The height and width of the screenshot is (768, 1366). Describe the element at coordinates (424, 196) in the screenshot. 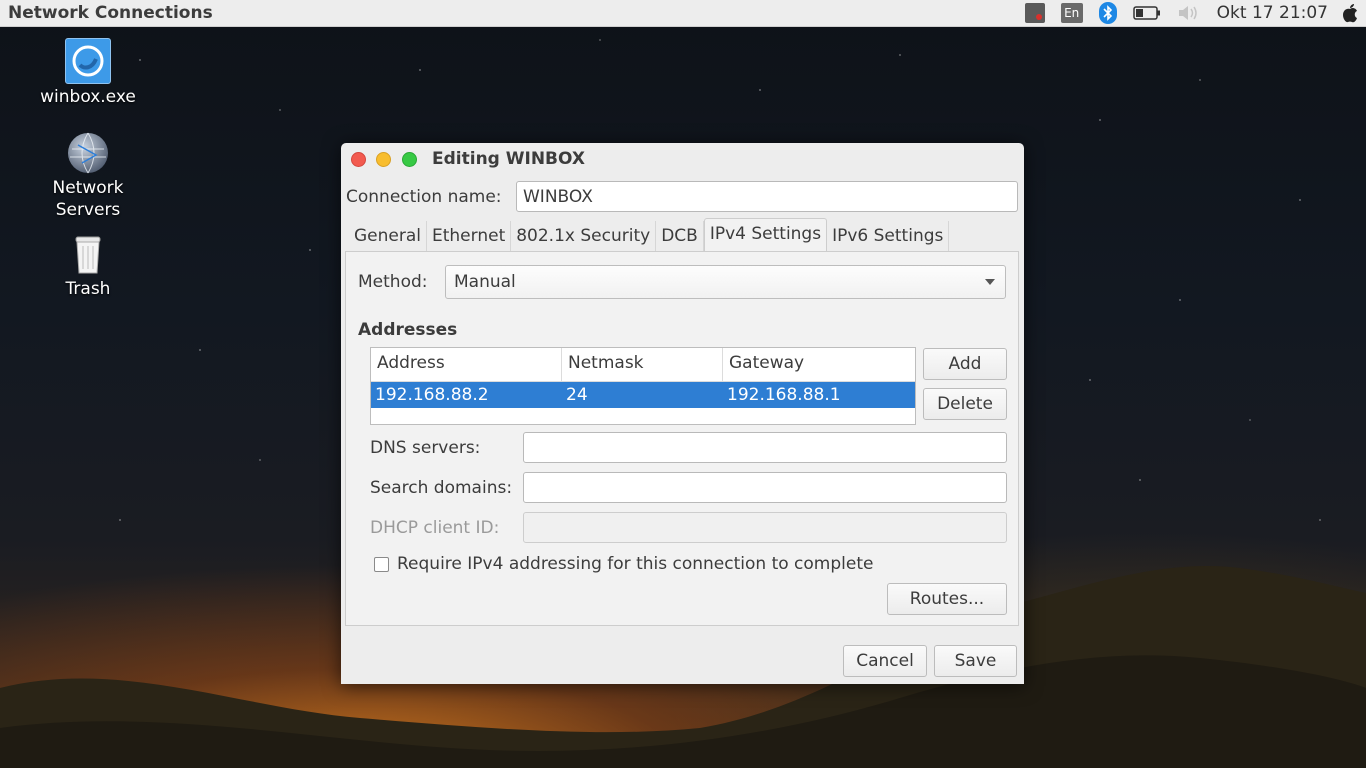

I see `connection-name-label: Connection name:` at that location.